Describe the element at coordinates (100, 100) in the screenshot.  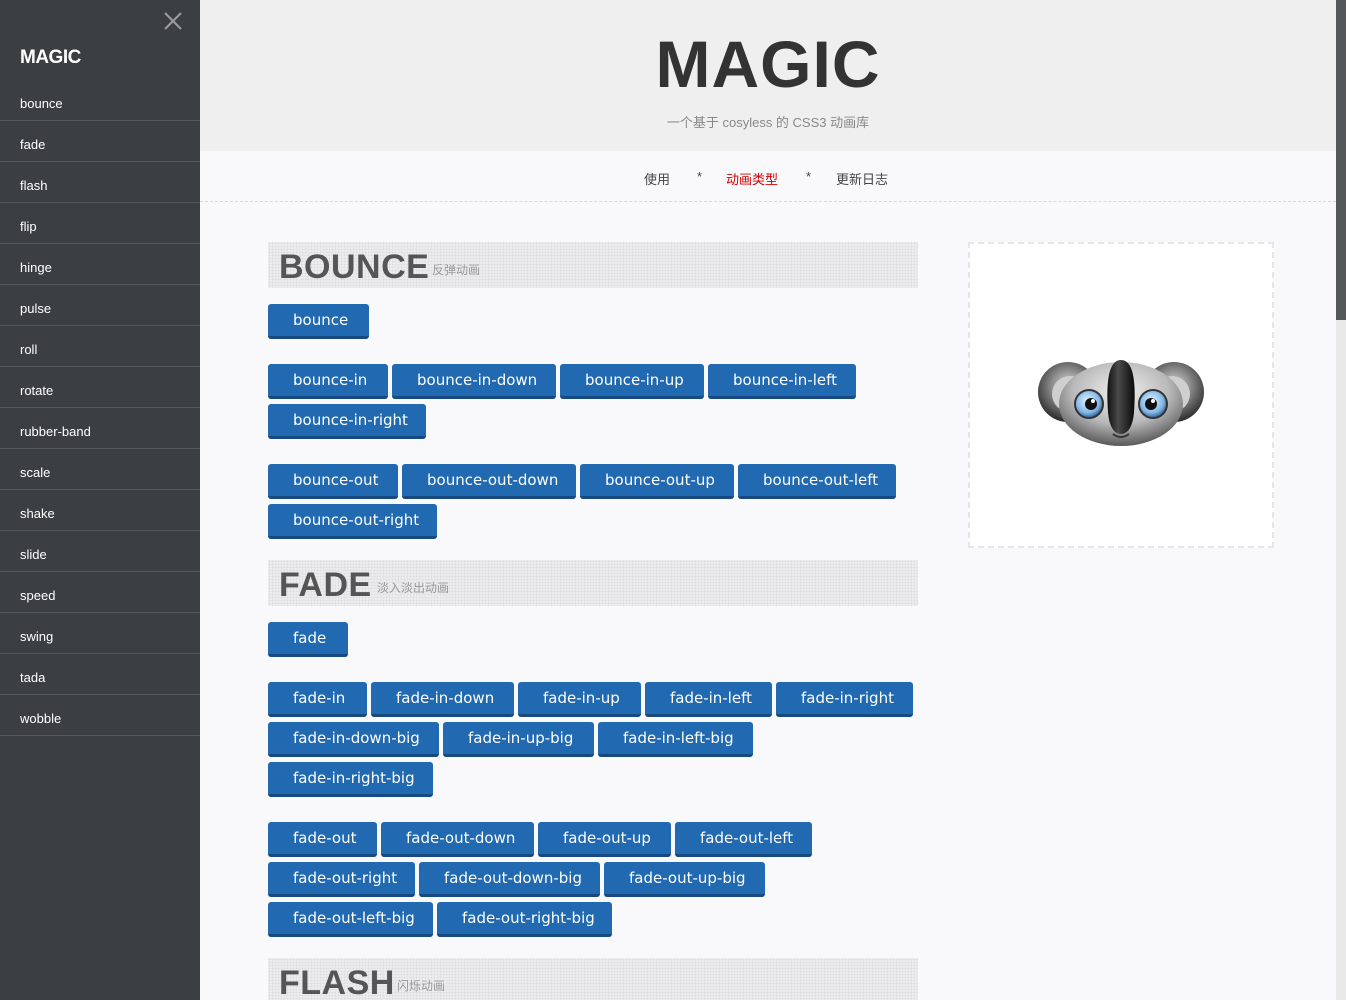
I see `sidebar-item-bounce: bounce` at that location.